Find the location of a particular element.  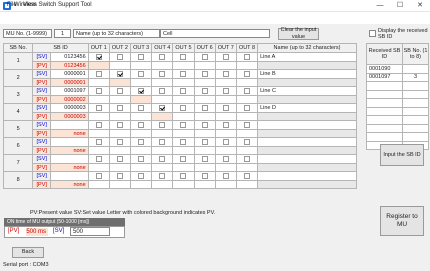

on-time-sv-input: 500 is located at coordinates (90, 231).